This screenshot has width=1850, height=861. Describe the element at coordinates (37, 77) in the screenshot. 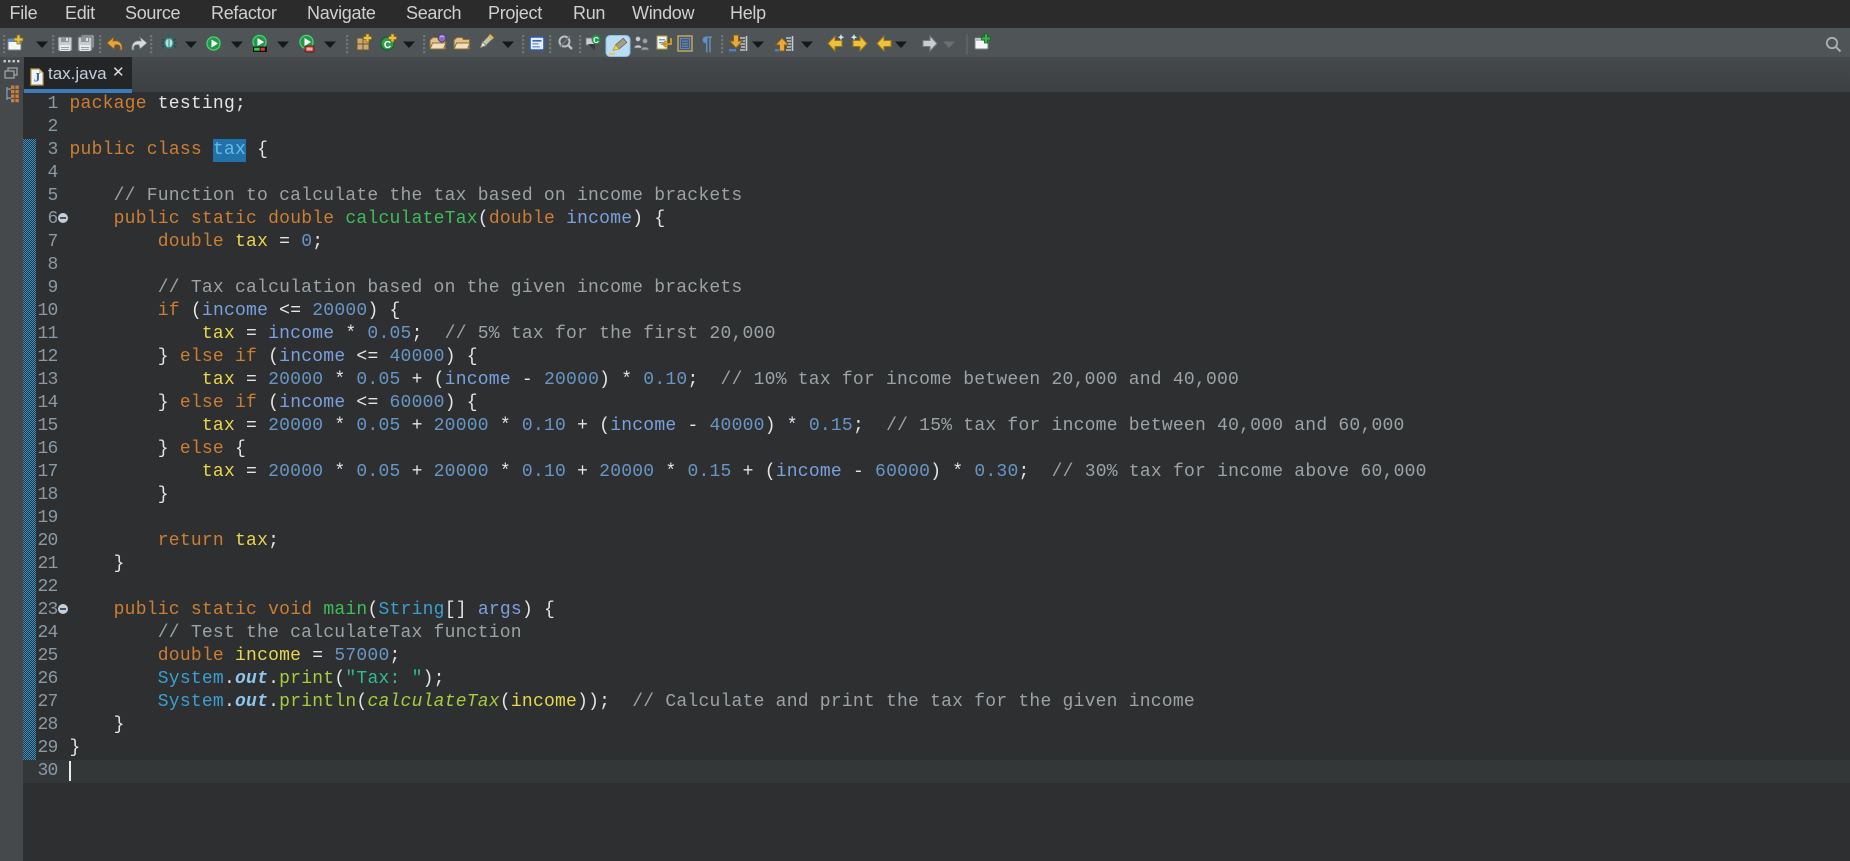

I see `svg-text: J` at that location.